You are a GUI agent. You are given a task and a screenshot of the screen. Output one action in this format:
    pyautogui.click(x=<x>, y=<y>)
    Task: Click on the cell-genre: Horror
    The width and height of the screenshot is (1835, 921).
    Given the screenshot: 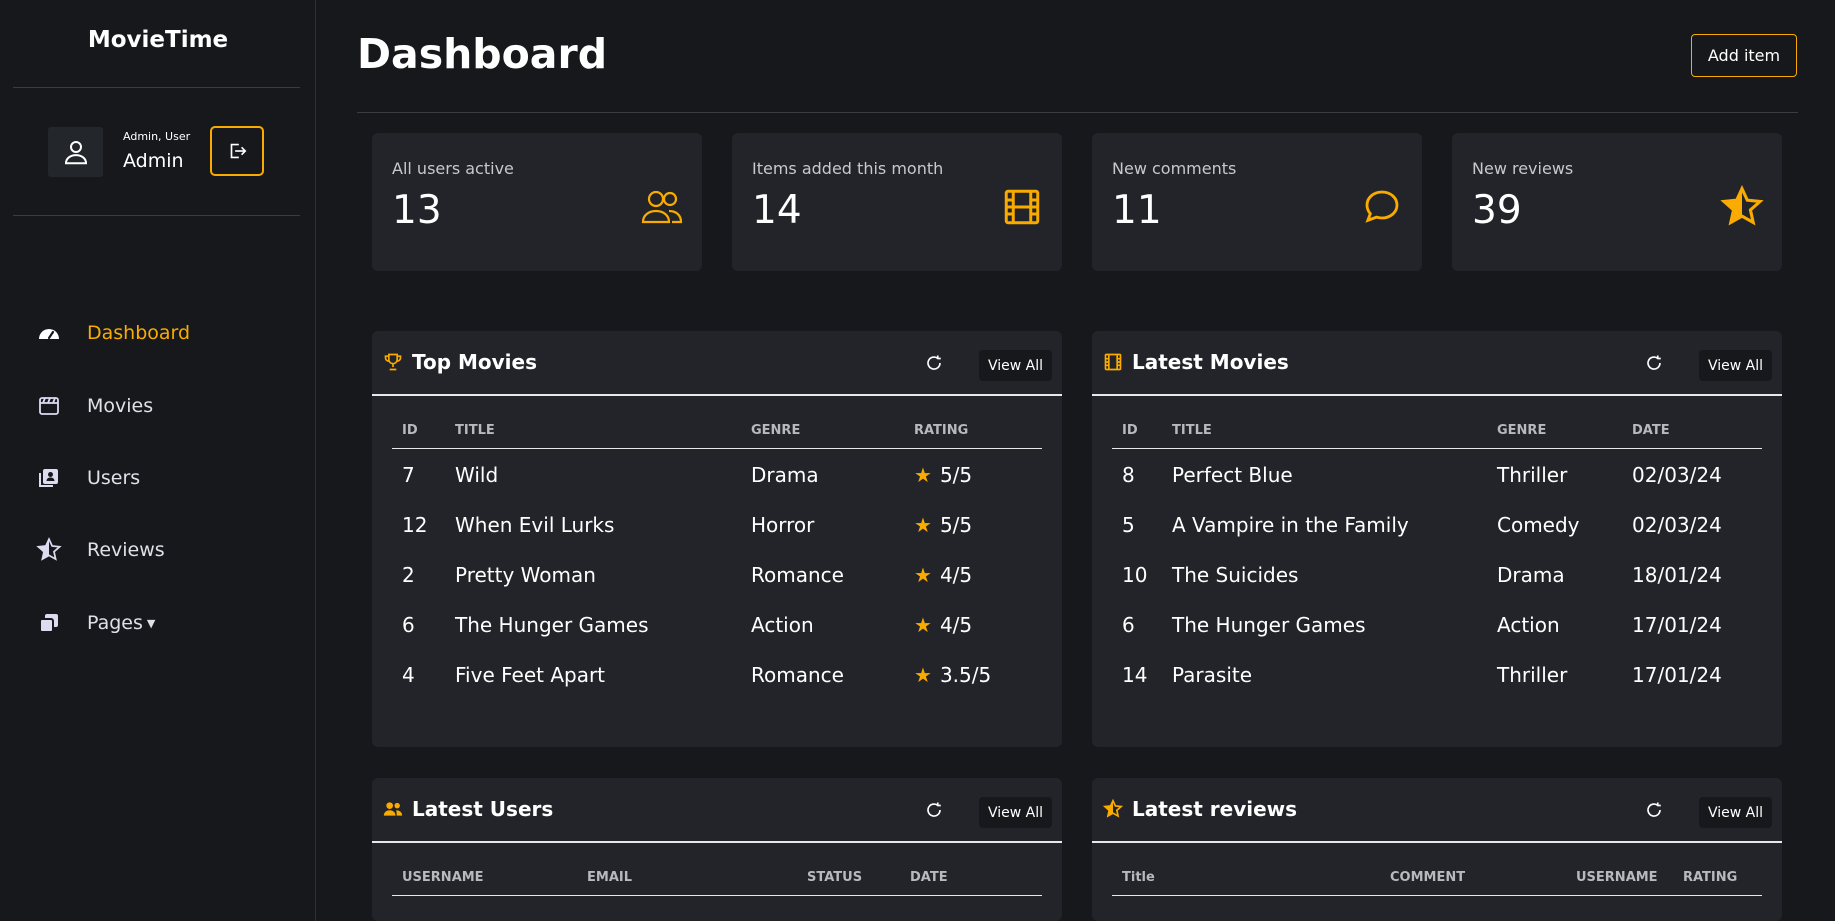 What is the action you would take?
    pyautogui.click(x=783, y=525)
    